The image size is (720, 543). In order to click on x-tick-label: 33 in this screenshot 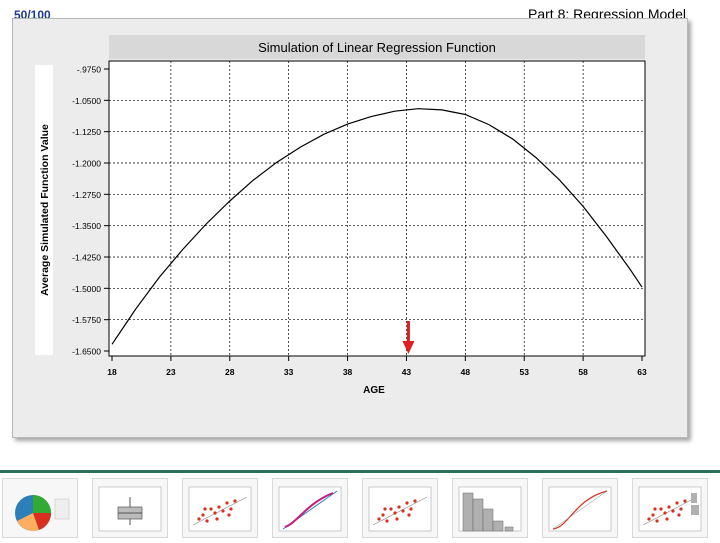, I will do `click(289, 372)`.